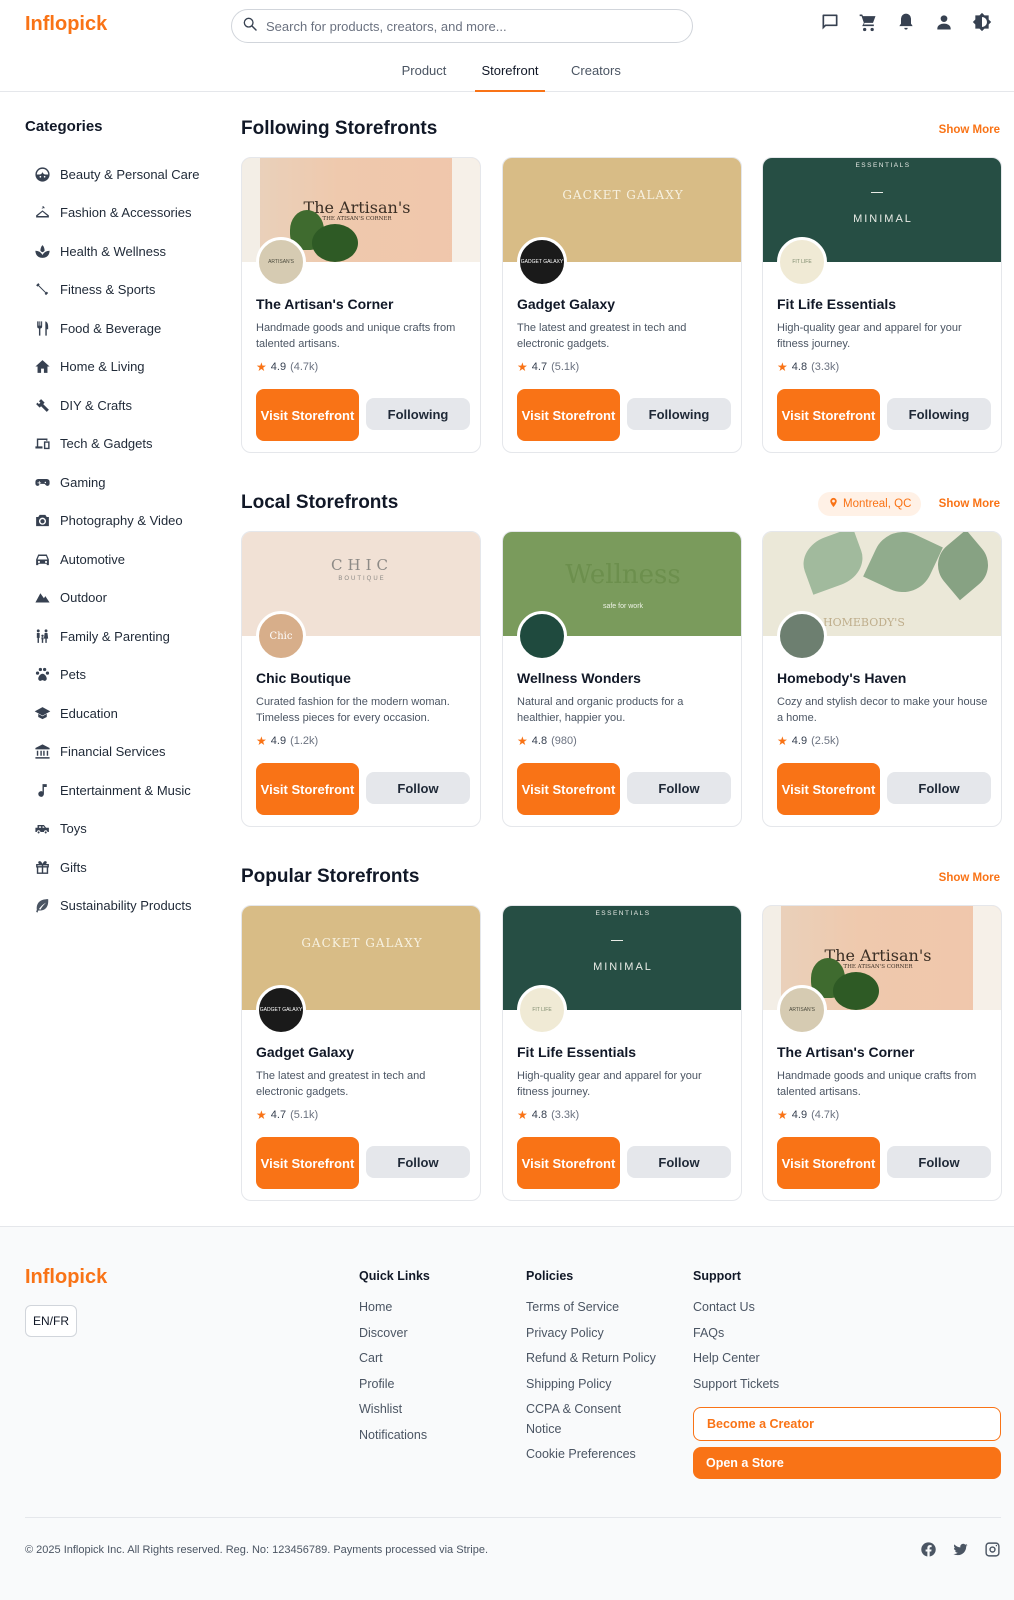 This screenshot has width=1014, height=1600. What do you see at coordinates (120, 367) in the screenshot?
I see `sidebar-item-home: Home & Living` at bounding box center [120, 367].